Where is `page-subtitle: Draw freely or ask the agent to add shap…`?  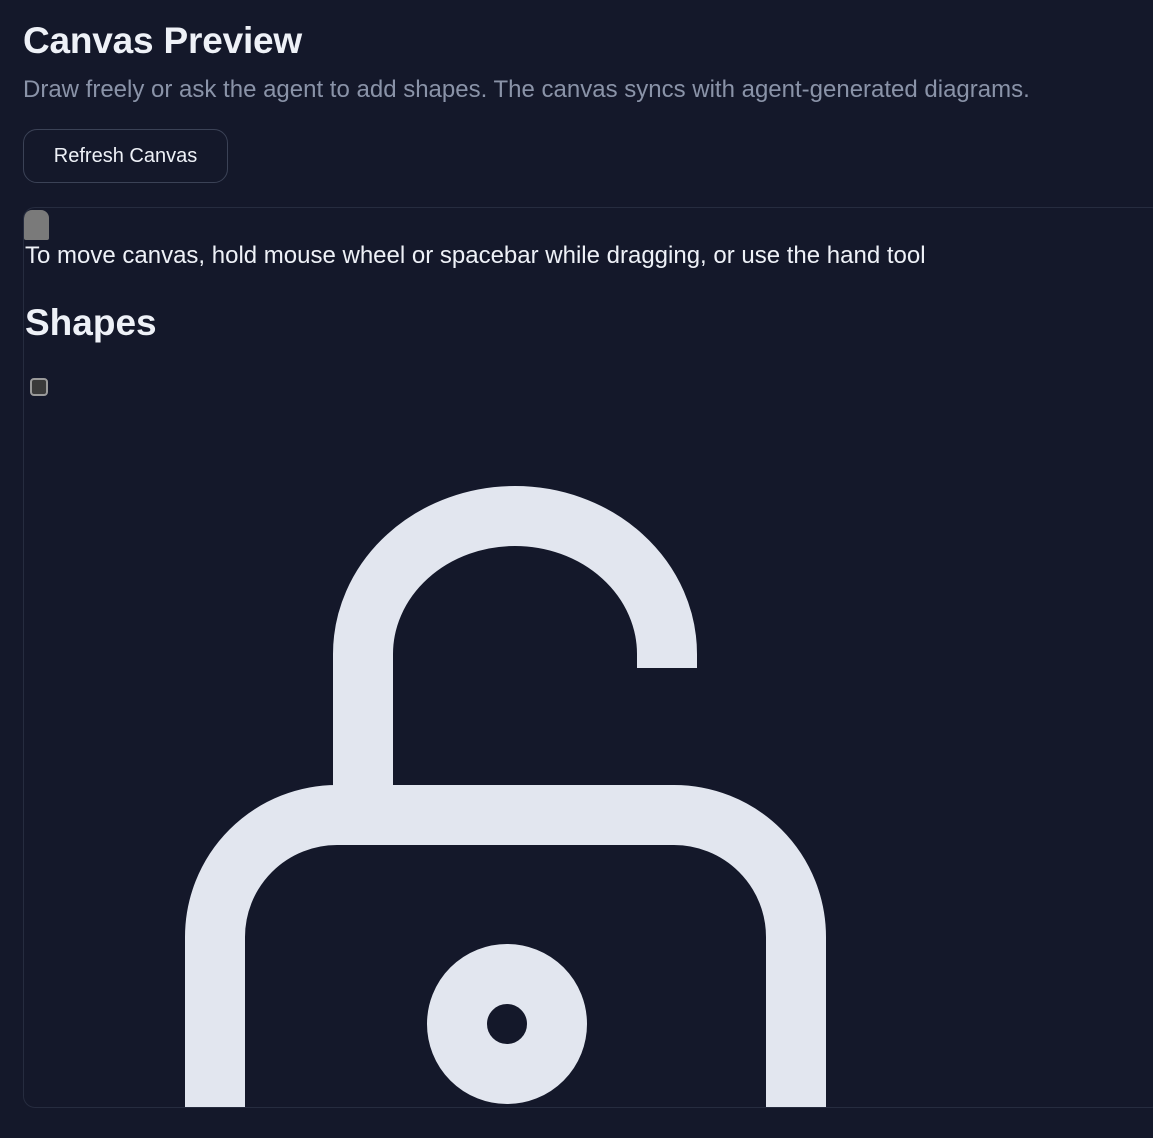 page-subtitle: Draw freely or ask the agent to add shap… is located at coordinates (526, 89).